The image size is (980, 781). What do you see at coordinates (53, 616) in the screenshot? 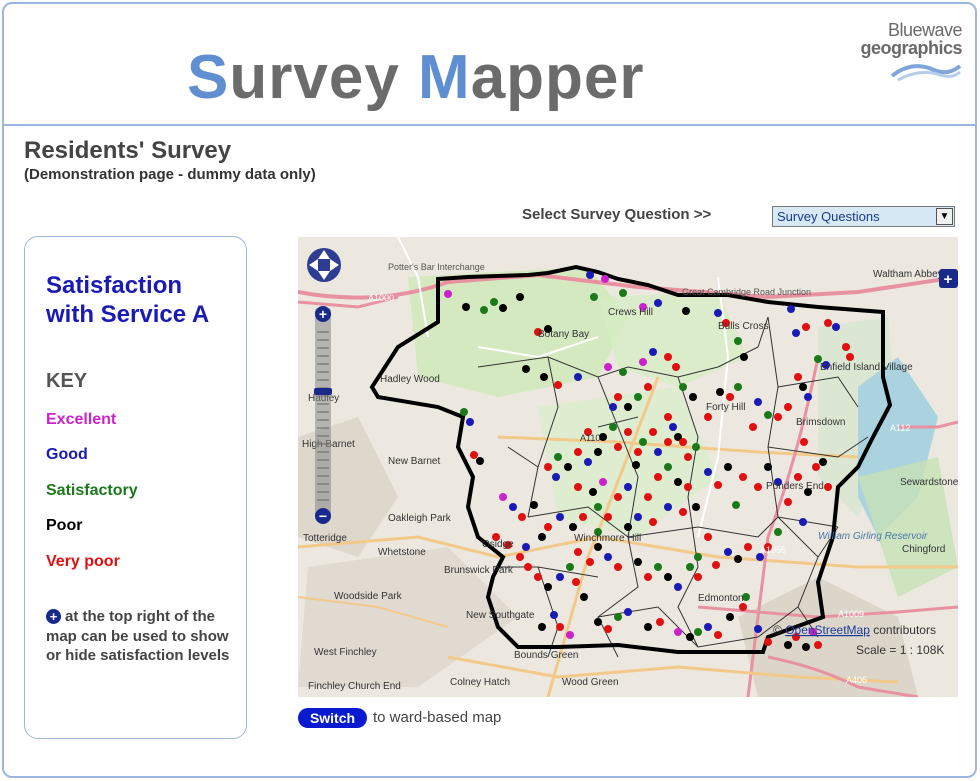
I see `plus-icon: +` at bounding box center [53, 616].